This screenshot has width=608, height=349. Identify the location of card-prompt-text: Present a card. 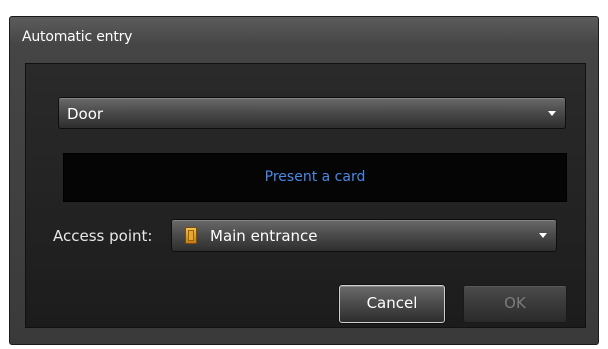
(315, 177).